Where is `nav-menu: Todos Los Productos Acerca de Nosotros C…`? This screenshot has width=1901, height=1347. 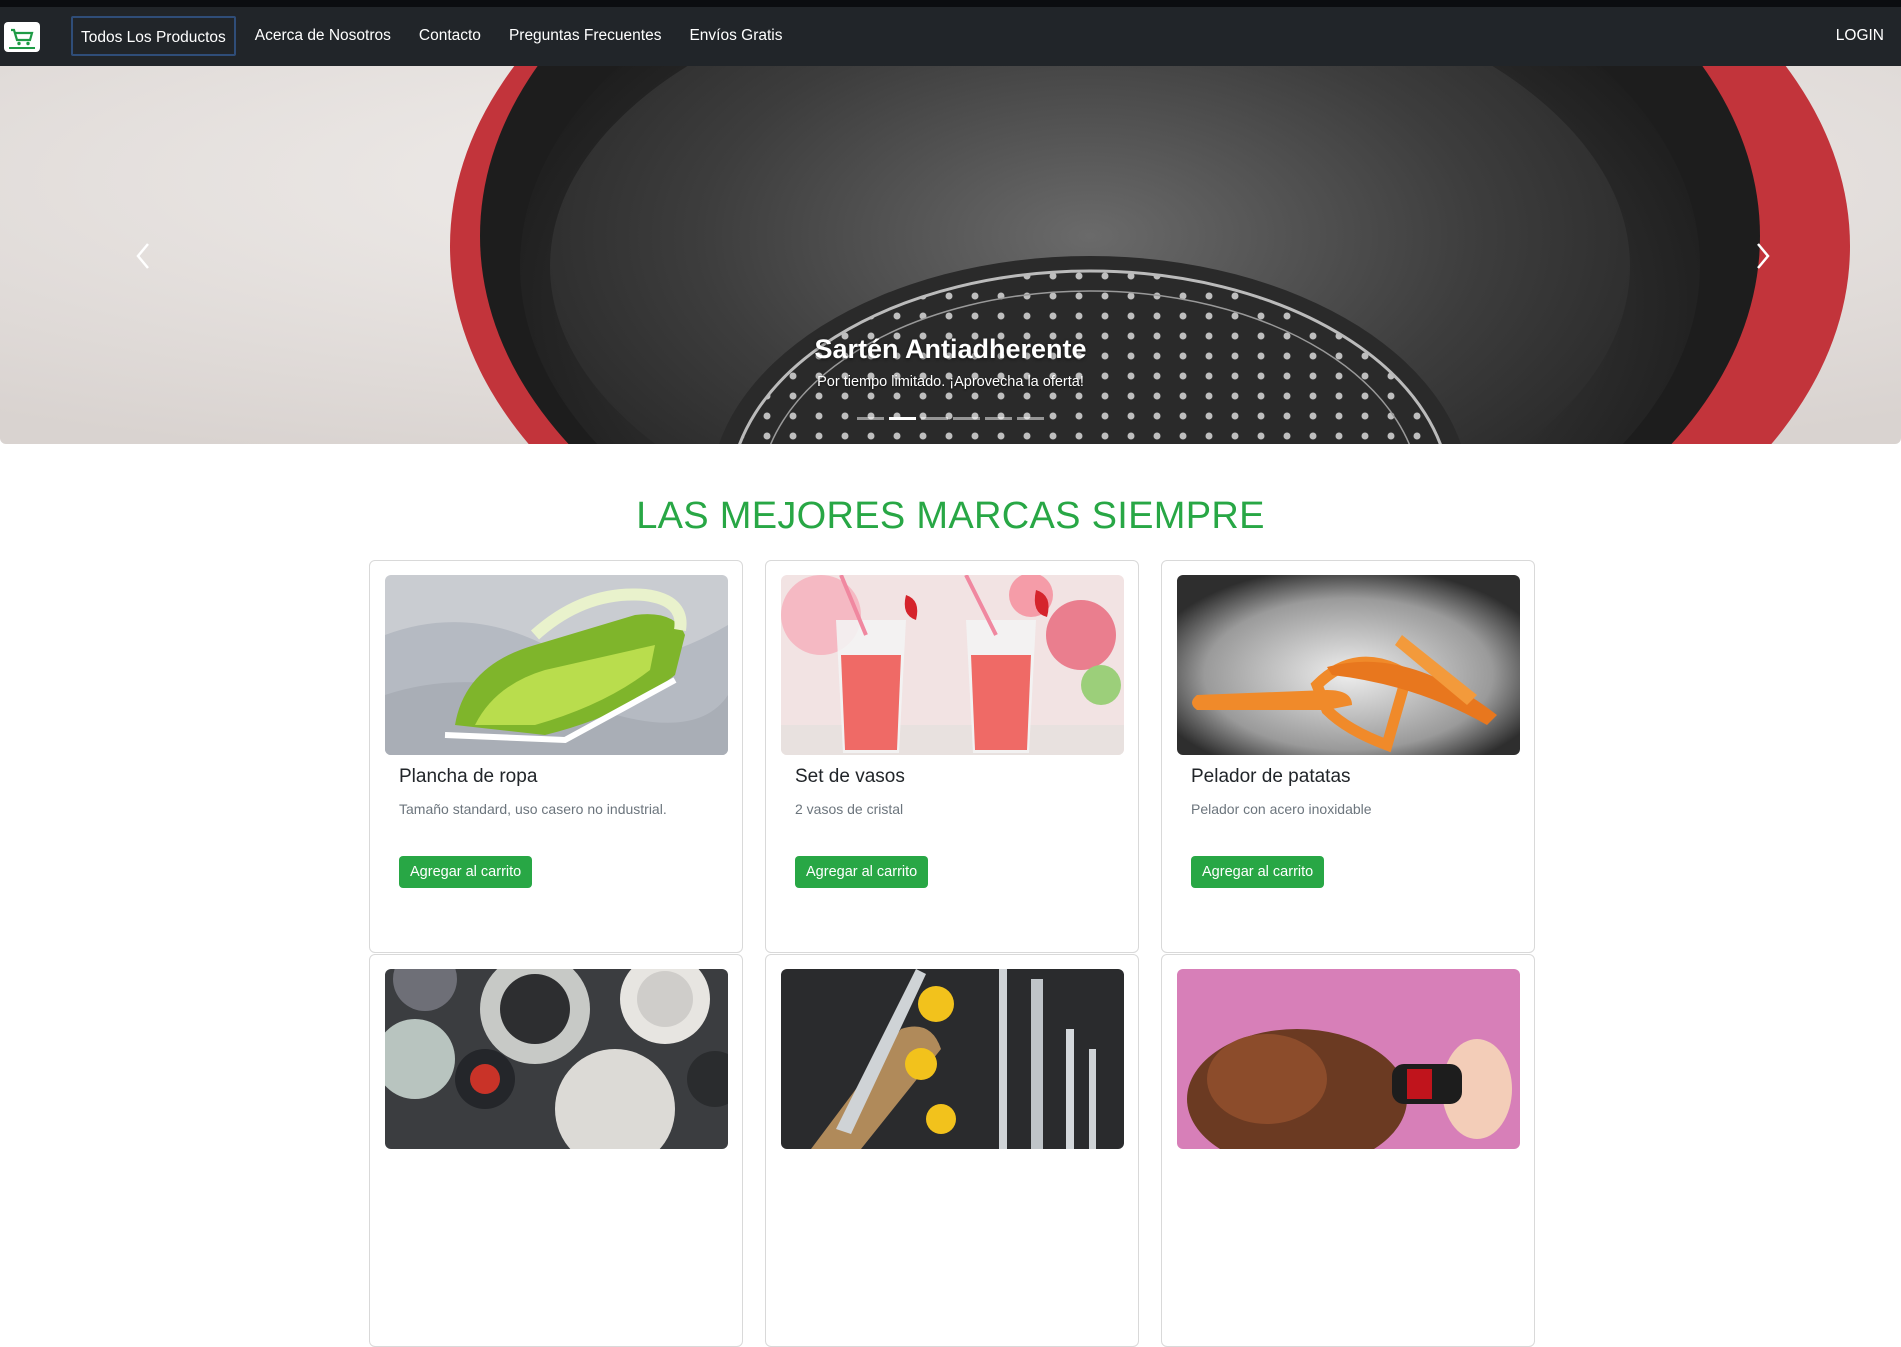
nav-menu: Todos Los Productos Acerca de Nosotros C… is located at coordinates (436, 36).